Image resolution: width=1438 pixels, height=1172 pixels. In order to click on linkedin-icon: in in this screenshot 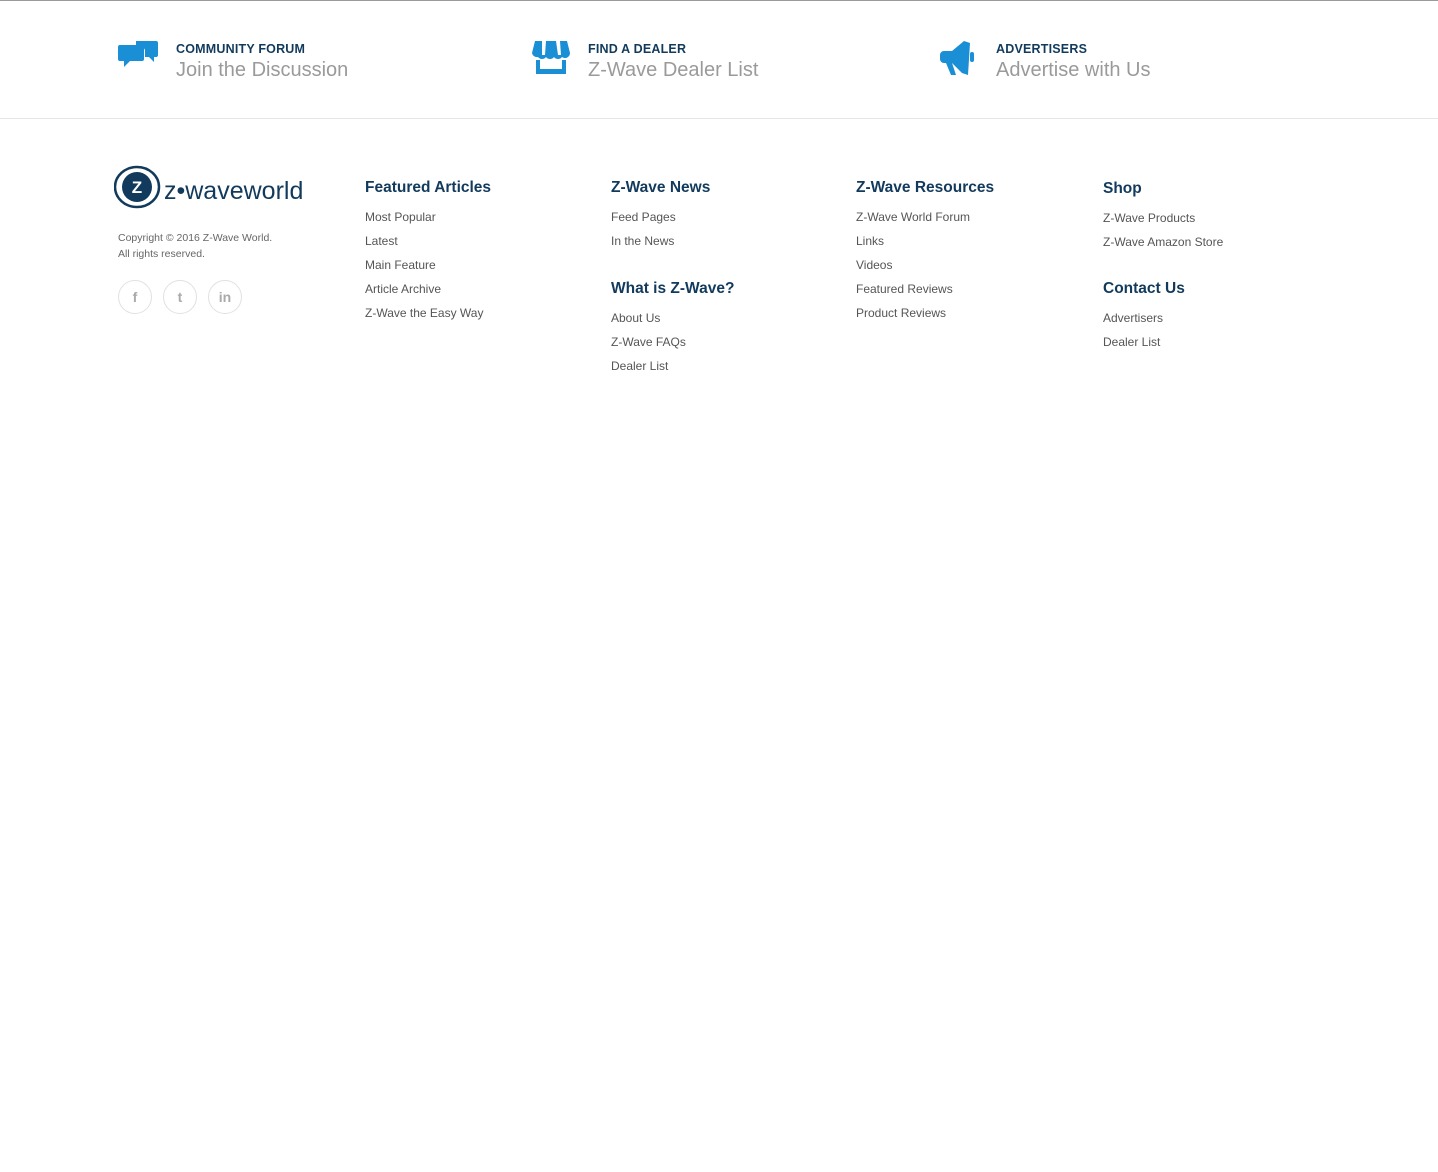, I will do `click(225, 297)`.